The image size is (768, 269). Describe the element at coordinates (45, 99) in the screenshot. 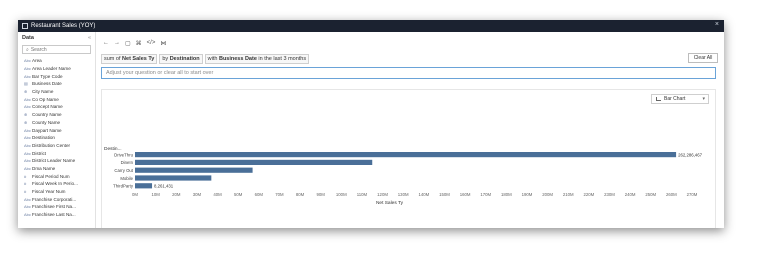

I see `field-name: Co Op Name` at that location.